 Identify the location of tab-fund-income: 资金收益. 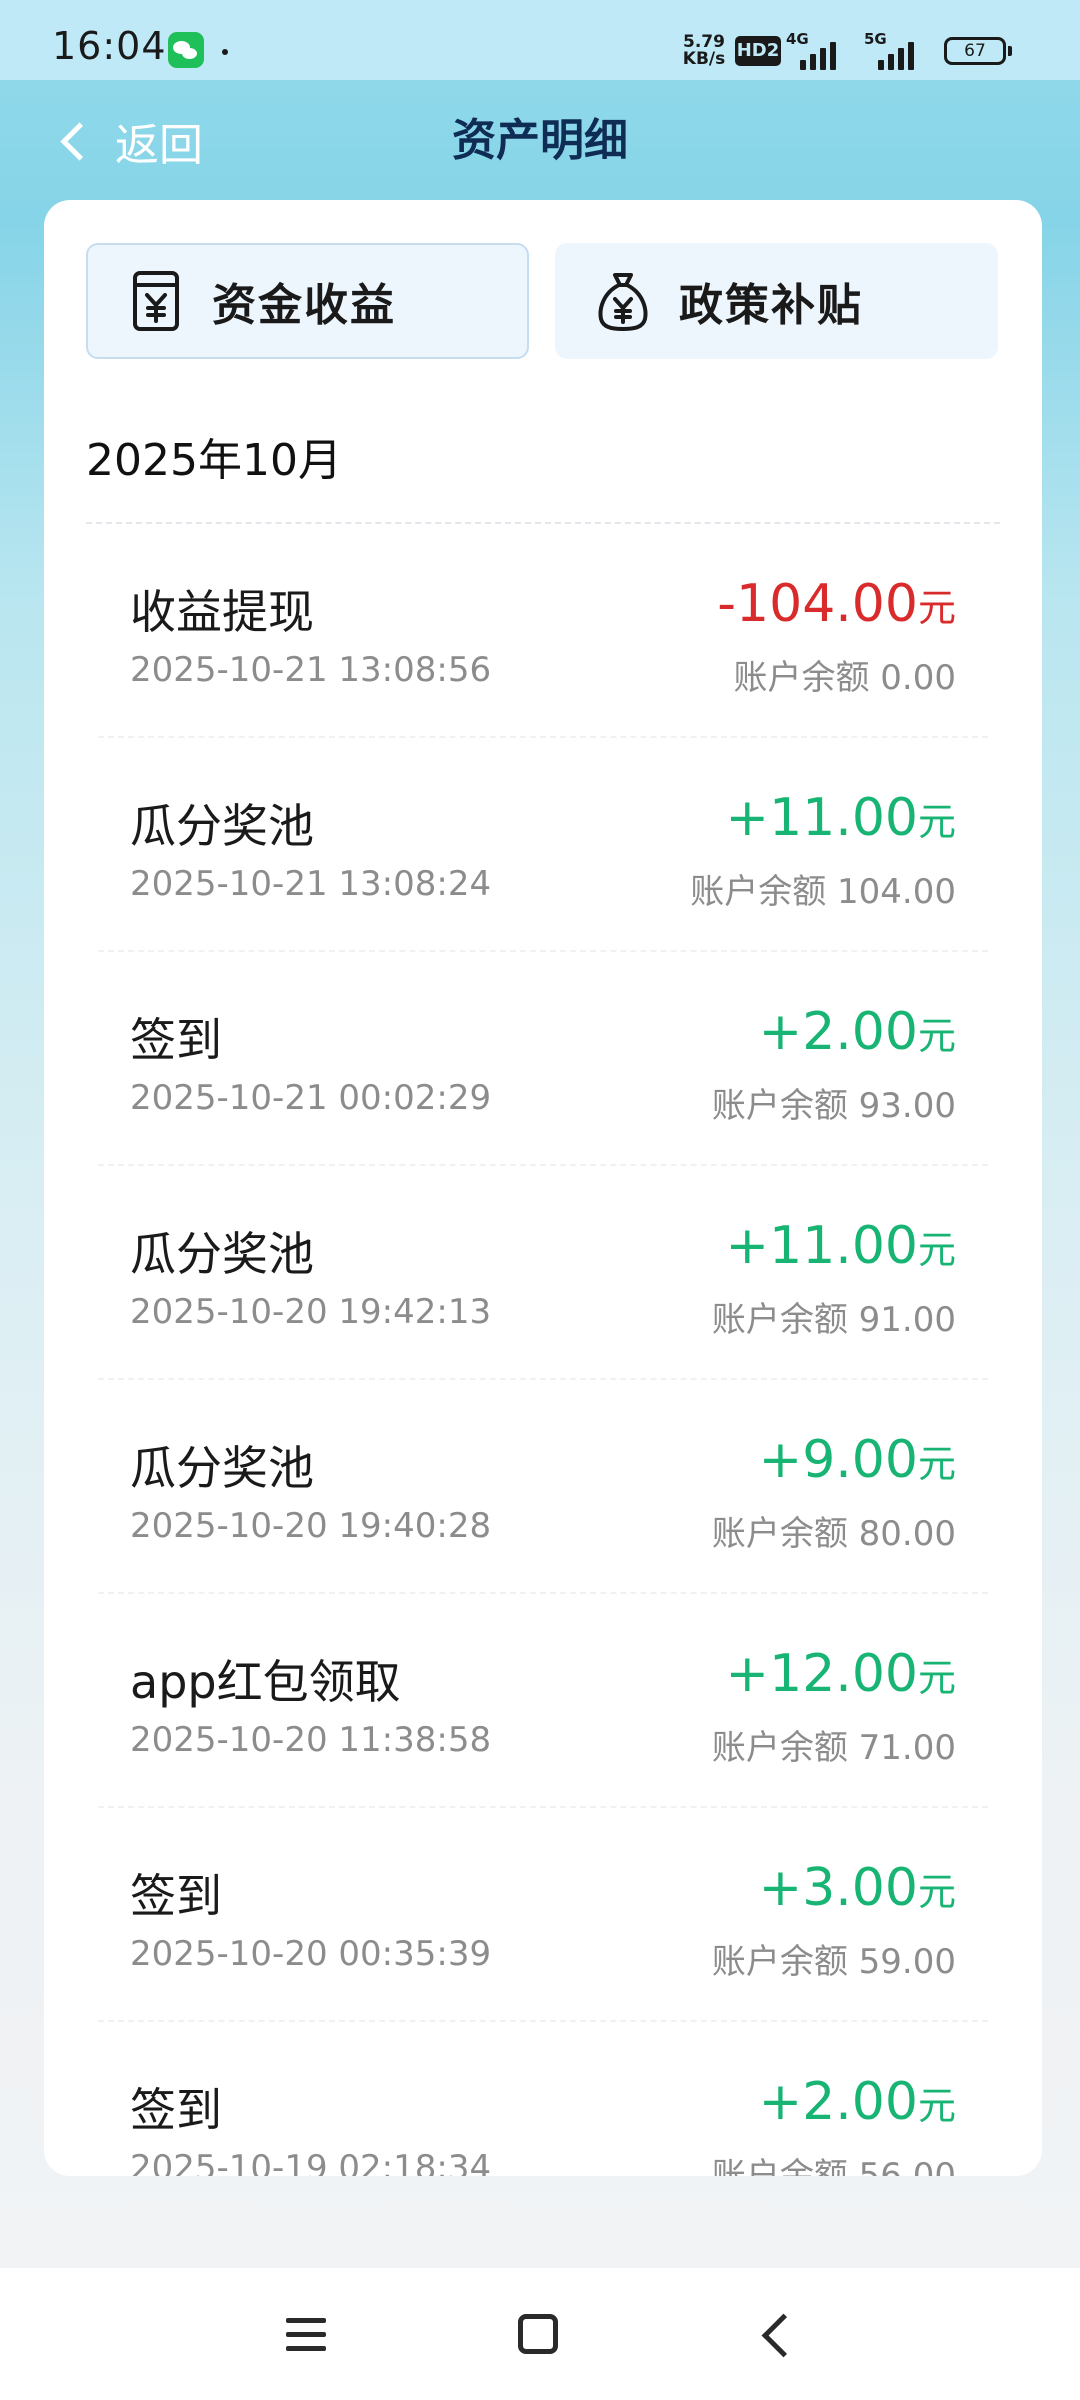
(307, 301).